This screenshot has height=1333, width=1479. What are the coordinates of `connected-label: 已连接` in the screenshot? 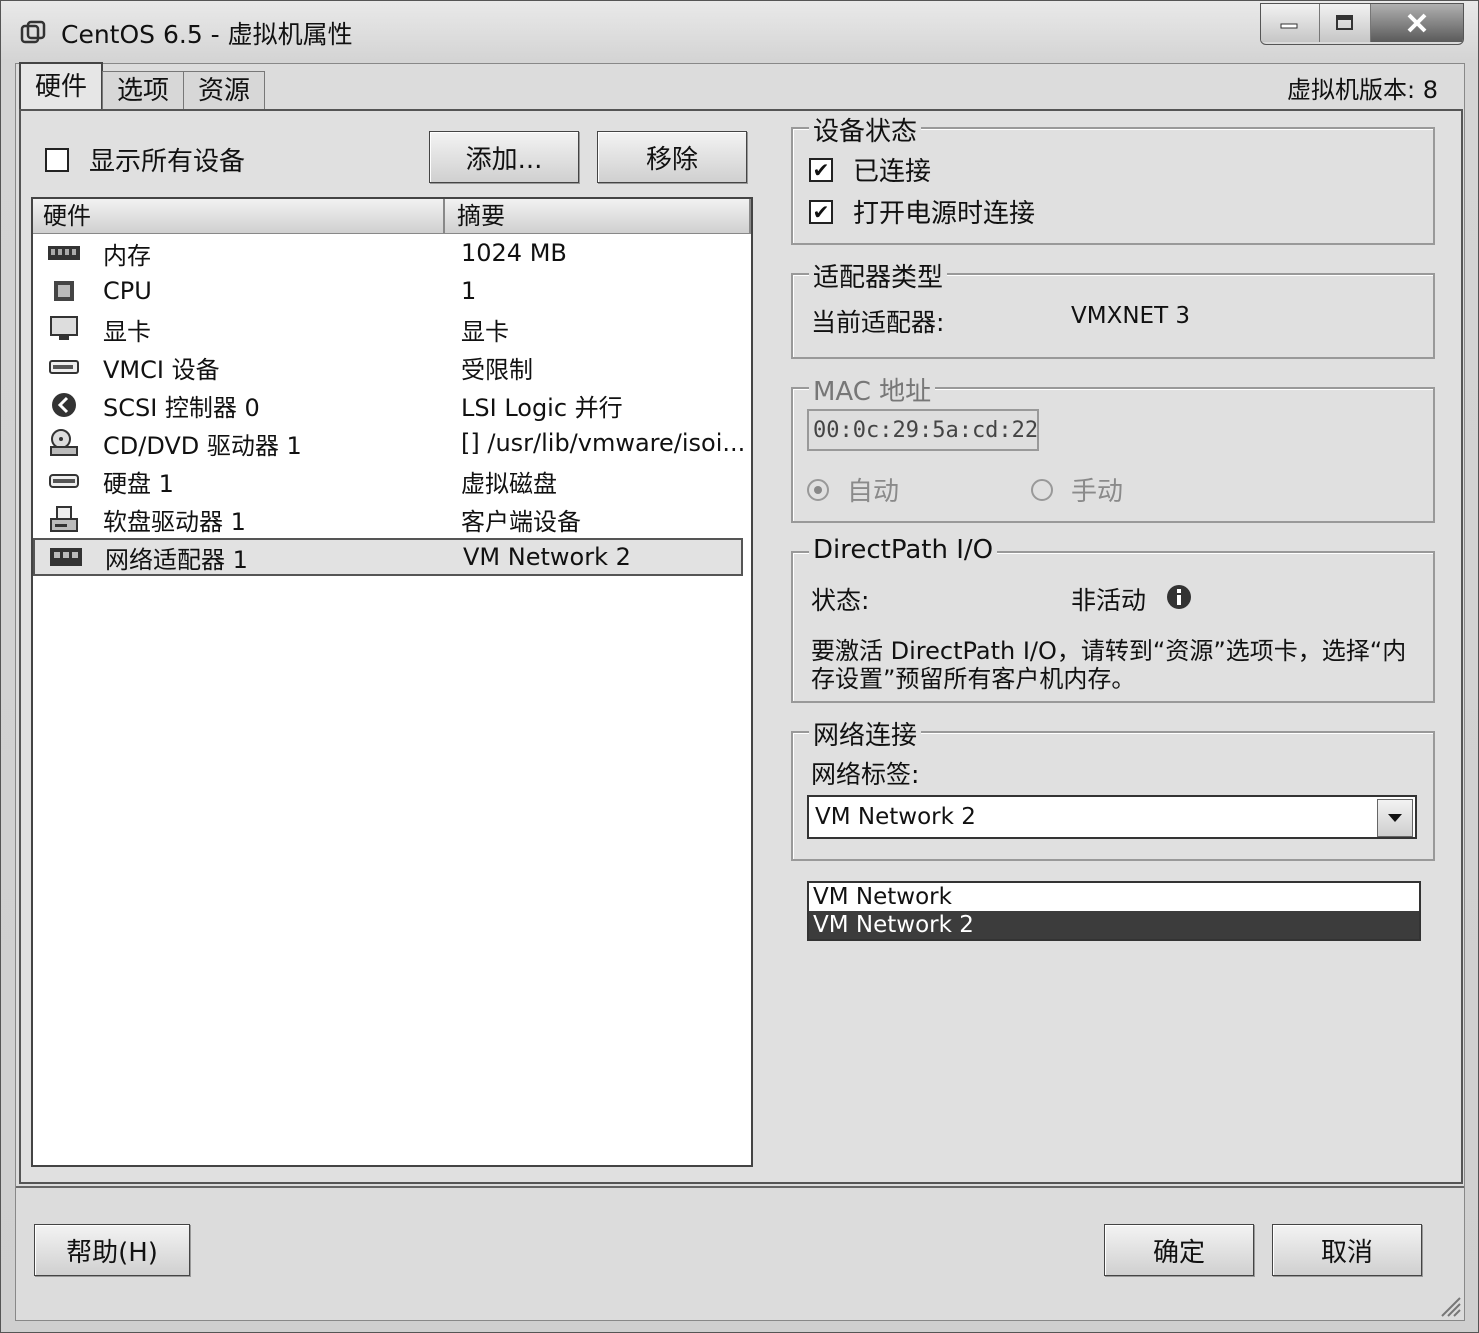 It's located at (892, 172).